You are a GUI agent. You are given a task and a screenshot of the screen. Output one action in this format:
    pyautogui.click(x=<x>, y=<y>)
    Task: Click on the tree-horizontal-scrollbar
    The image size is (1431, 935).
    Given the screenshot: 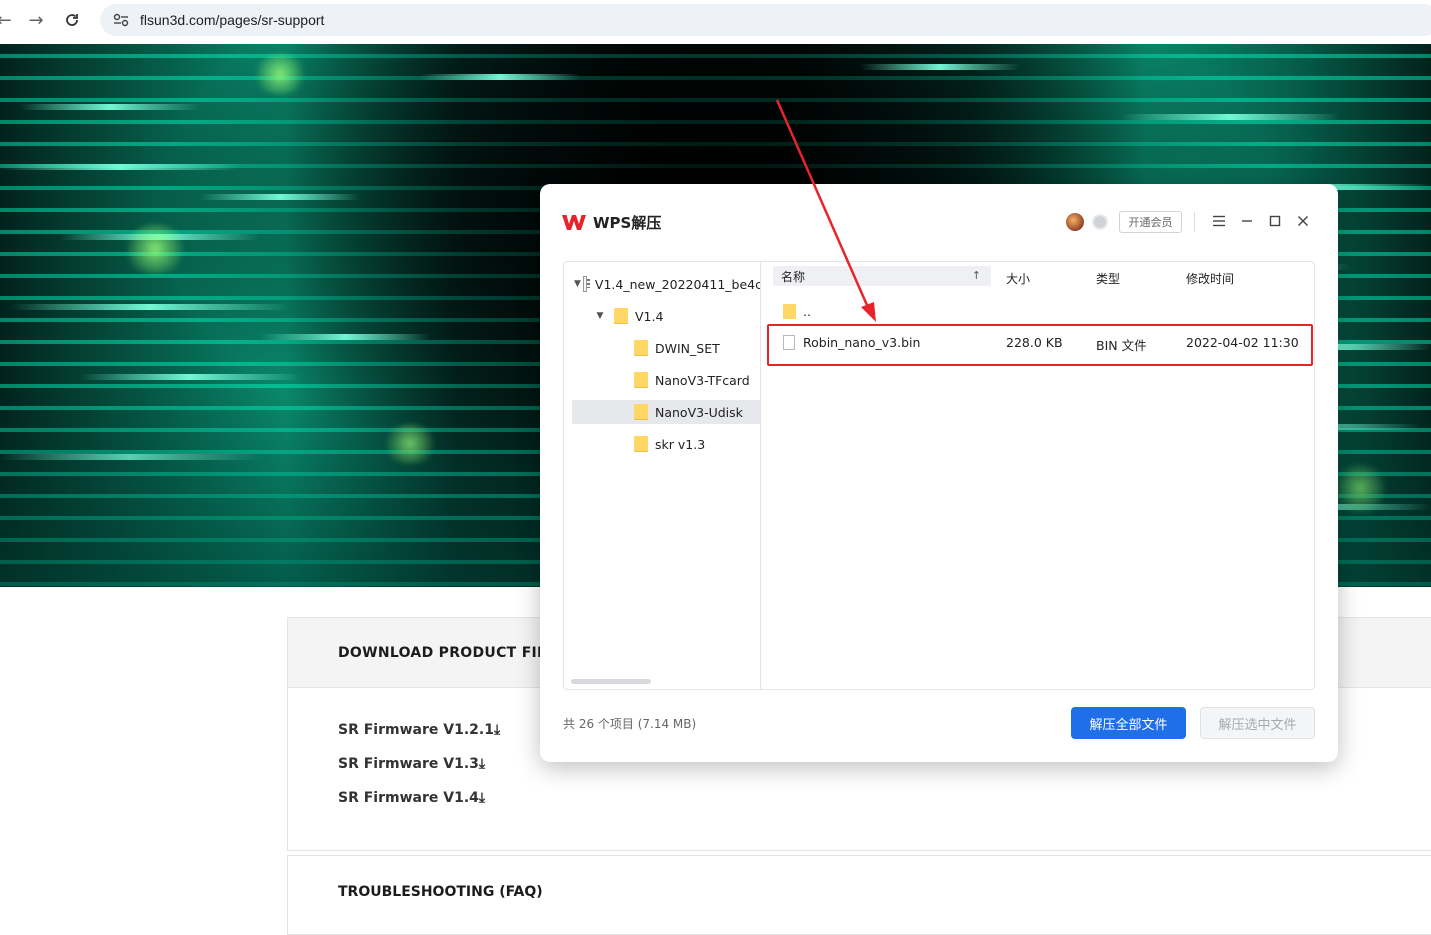 What is the action you would take?
    pyautogui.click(x=611, y=681)
    